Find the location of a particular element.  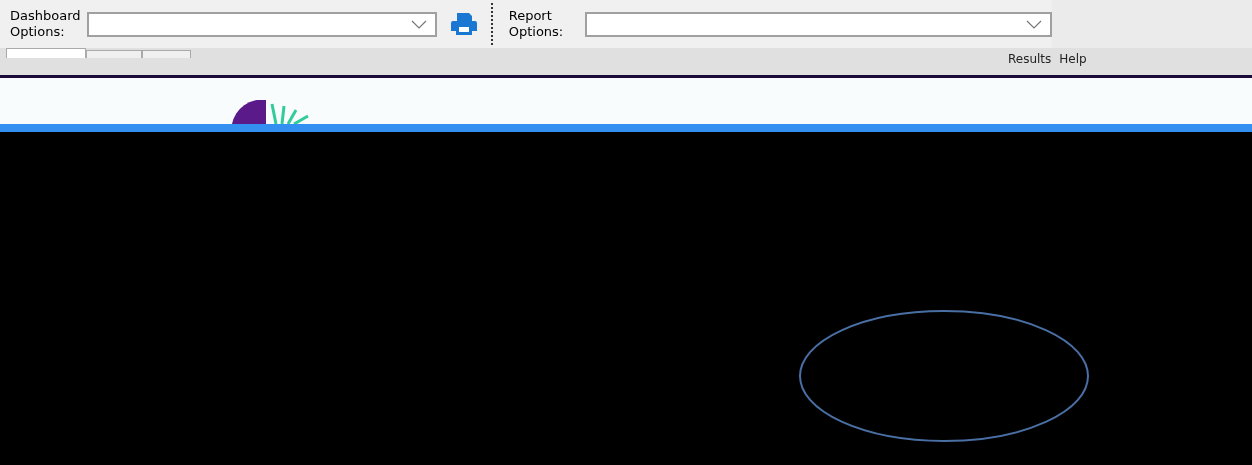

dashboard-options-dropdown is located at coordinates (261, 24).